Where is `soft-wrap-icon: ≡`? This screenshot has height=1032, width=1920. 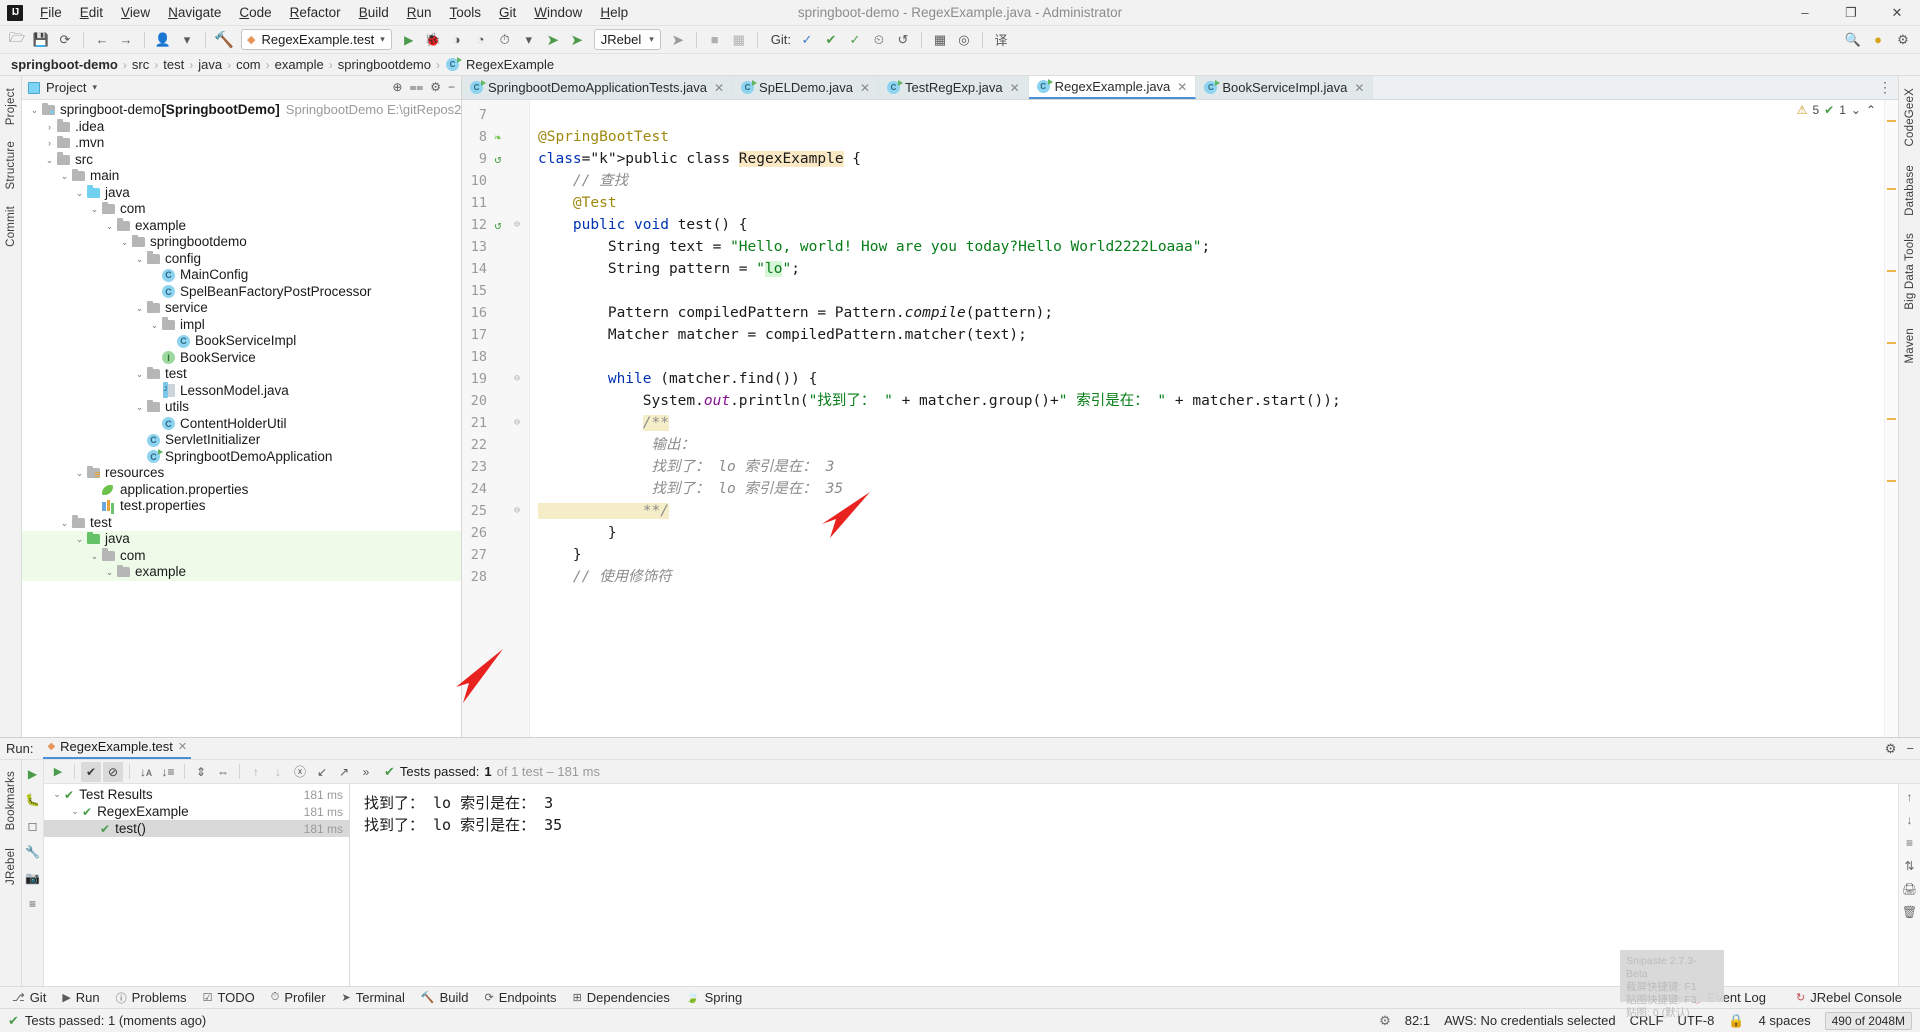
soft-wrap-icon: ≡ is located at coordinates (1909, 843).